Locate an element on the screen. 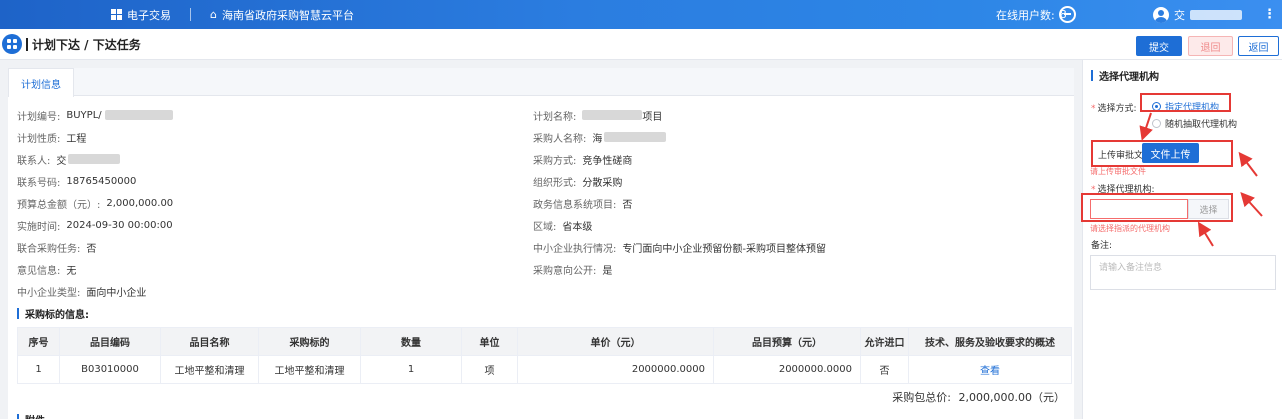 Image resolution: width=1282 pixels, height=419 pixels. online-users-label: 在线用户数: is located at coordinates (1025, 15).